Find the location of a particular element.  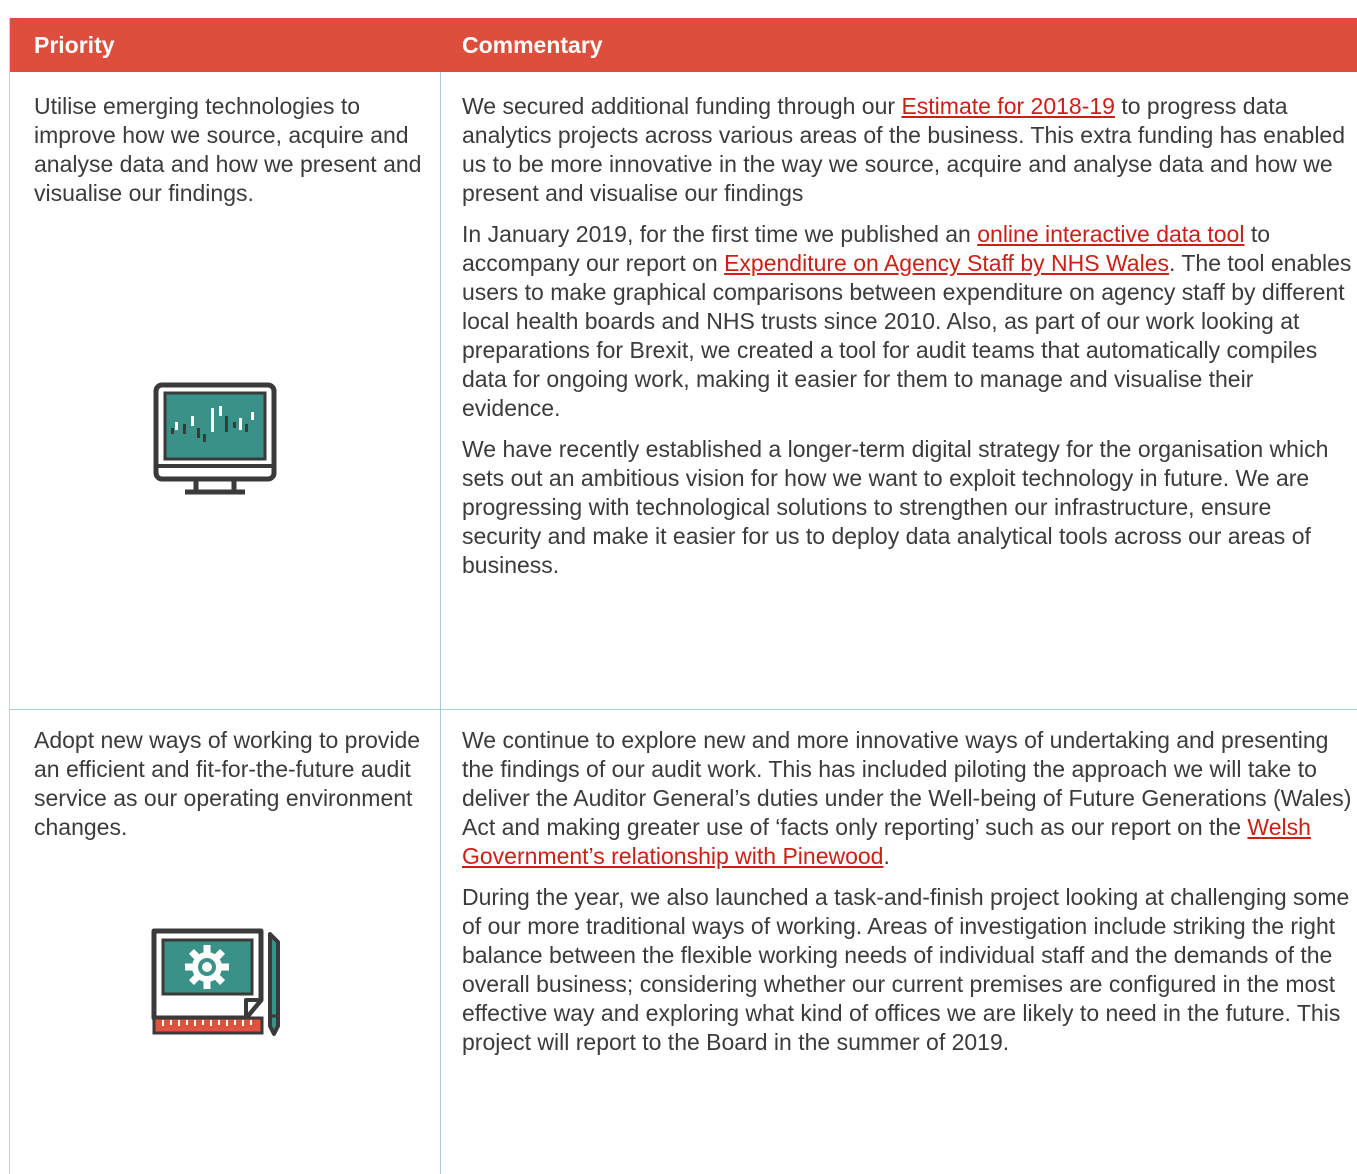

table-header: Priority Commentary is located at coordinates (683, 45).